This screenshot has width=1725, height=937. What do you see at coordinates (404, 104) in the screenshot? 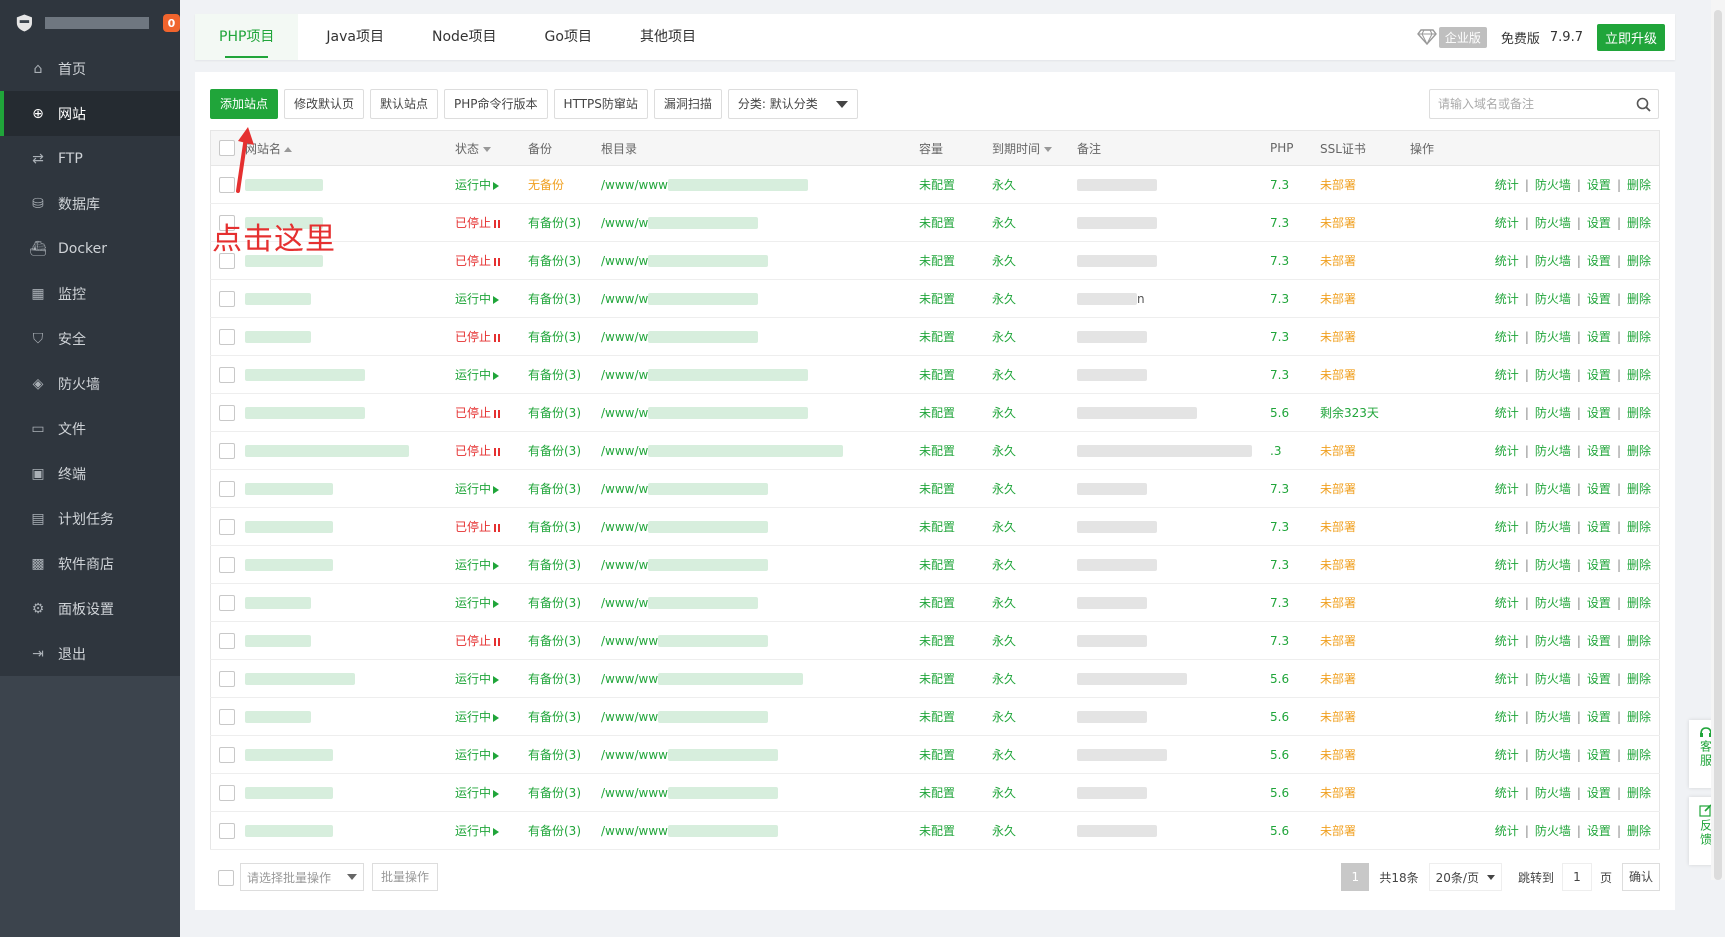
I see `default-site-button: 默认站点` at bounding box center [404, 104].